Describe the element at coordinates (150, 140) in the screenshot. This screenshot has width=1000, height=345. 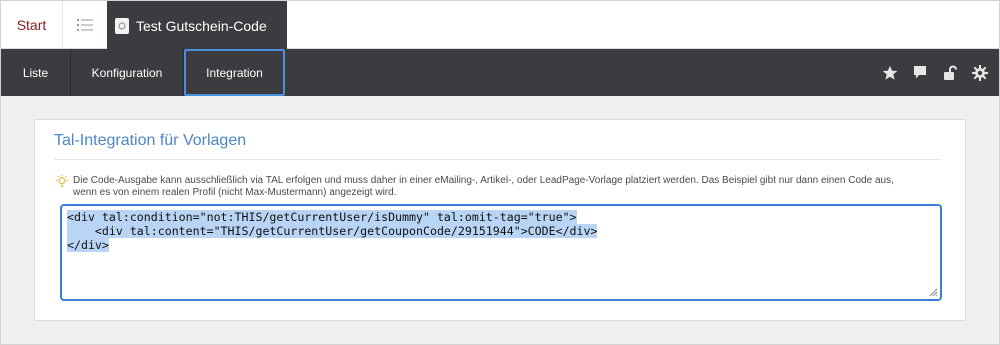
I see `panel-title: Tal-Integration für Vorlagen` at that location.